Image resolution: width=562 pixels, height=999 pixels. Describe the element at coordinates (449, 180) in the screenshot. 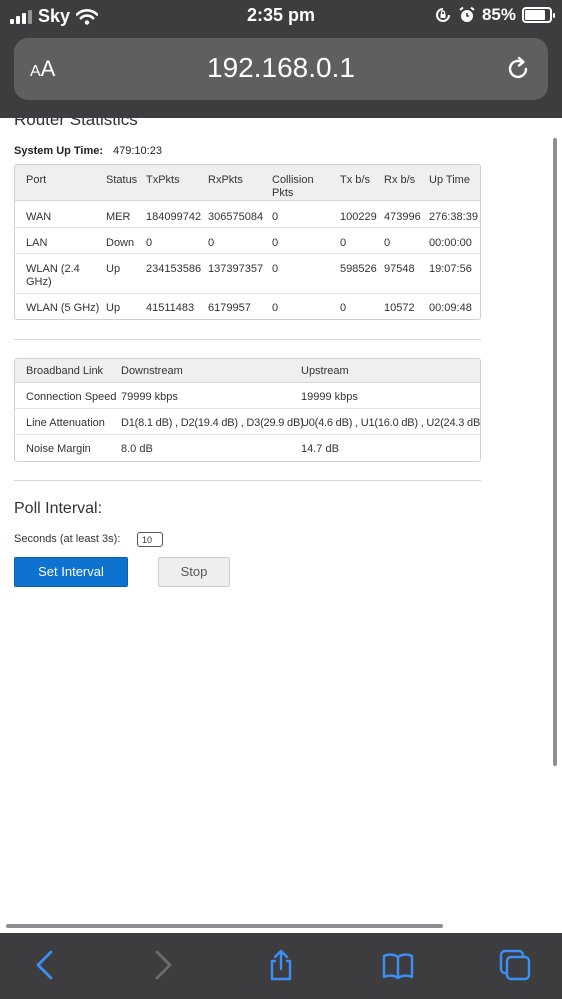

I see `header-uptime: Up Time` at that location.